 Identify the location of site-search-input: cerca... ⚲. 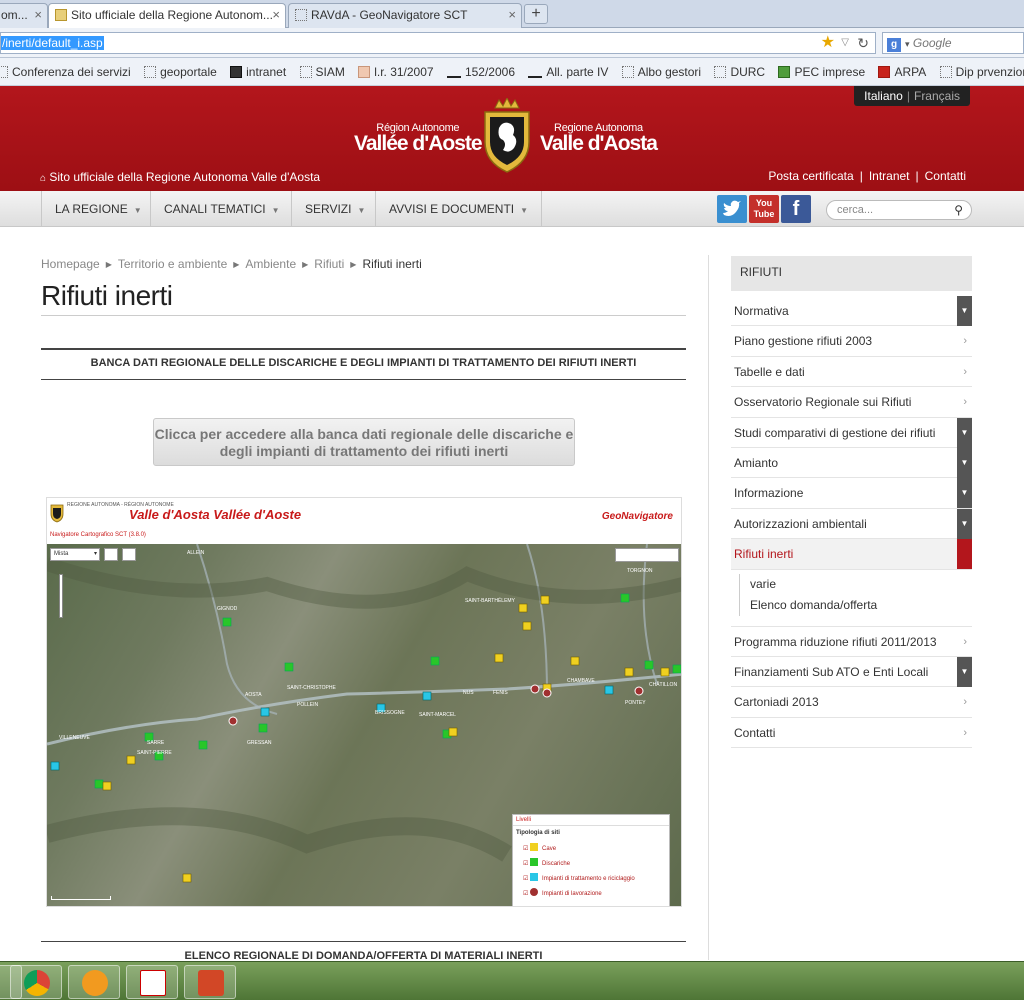
(899, 210).